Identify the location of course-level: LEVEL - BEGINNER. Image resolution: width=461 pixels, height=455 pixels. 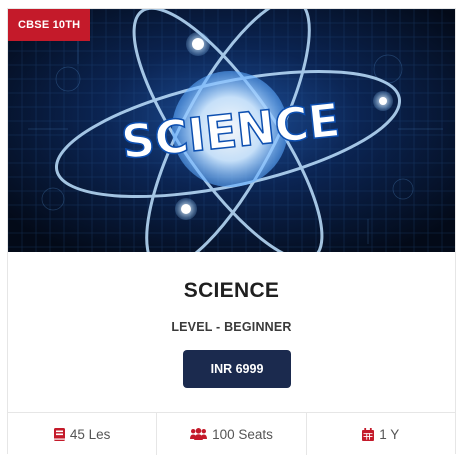
(231, 327).